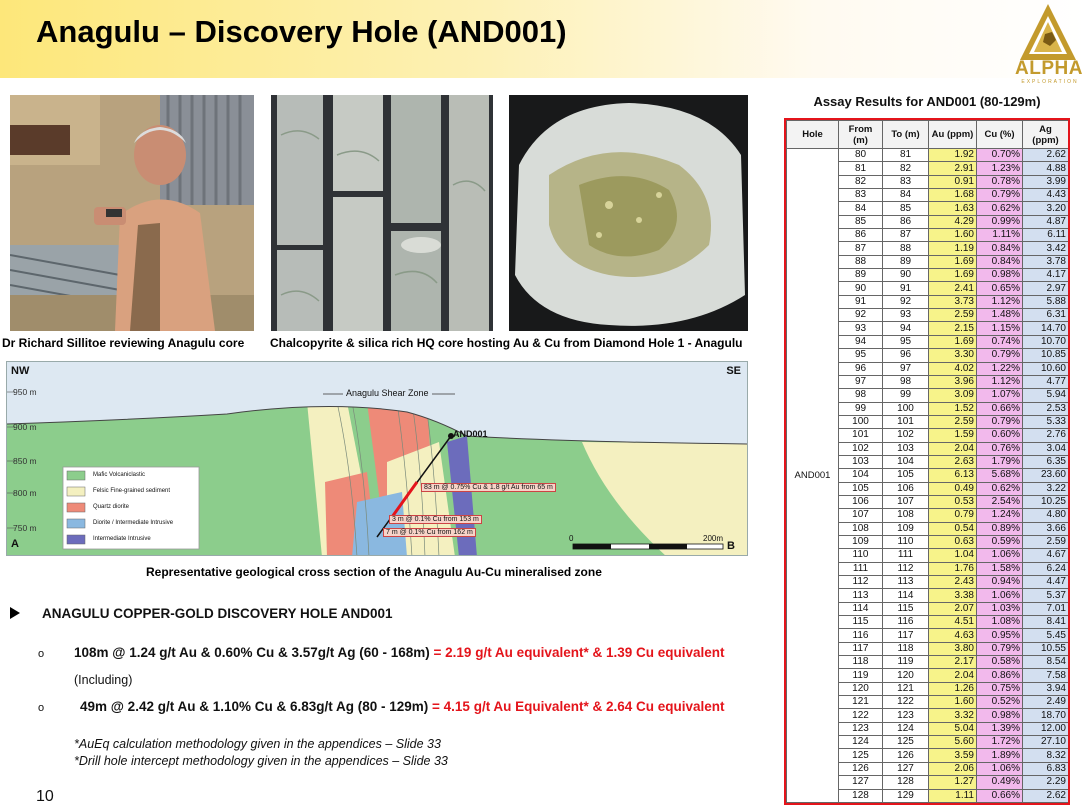 This screenshot has height=811, width=1086. I want to click on cu-cell: 0.98%, so click(999, 275).